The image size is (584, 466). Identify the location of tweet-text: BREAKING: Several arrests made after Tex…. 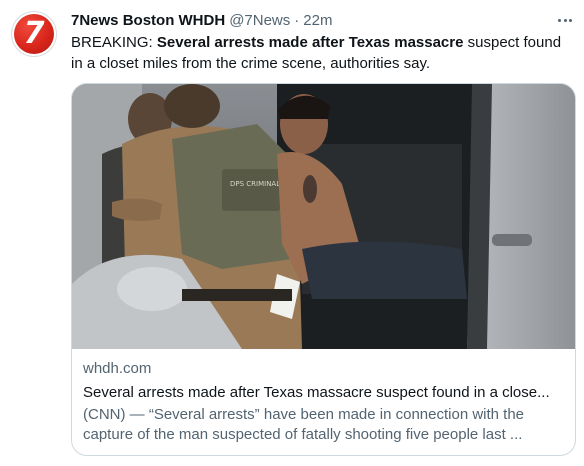
(321, 53).